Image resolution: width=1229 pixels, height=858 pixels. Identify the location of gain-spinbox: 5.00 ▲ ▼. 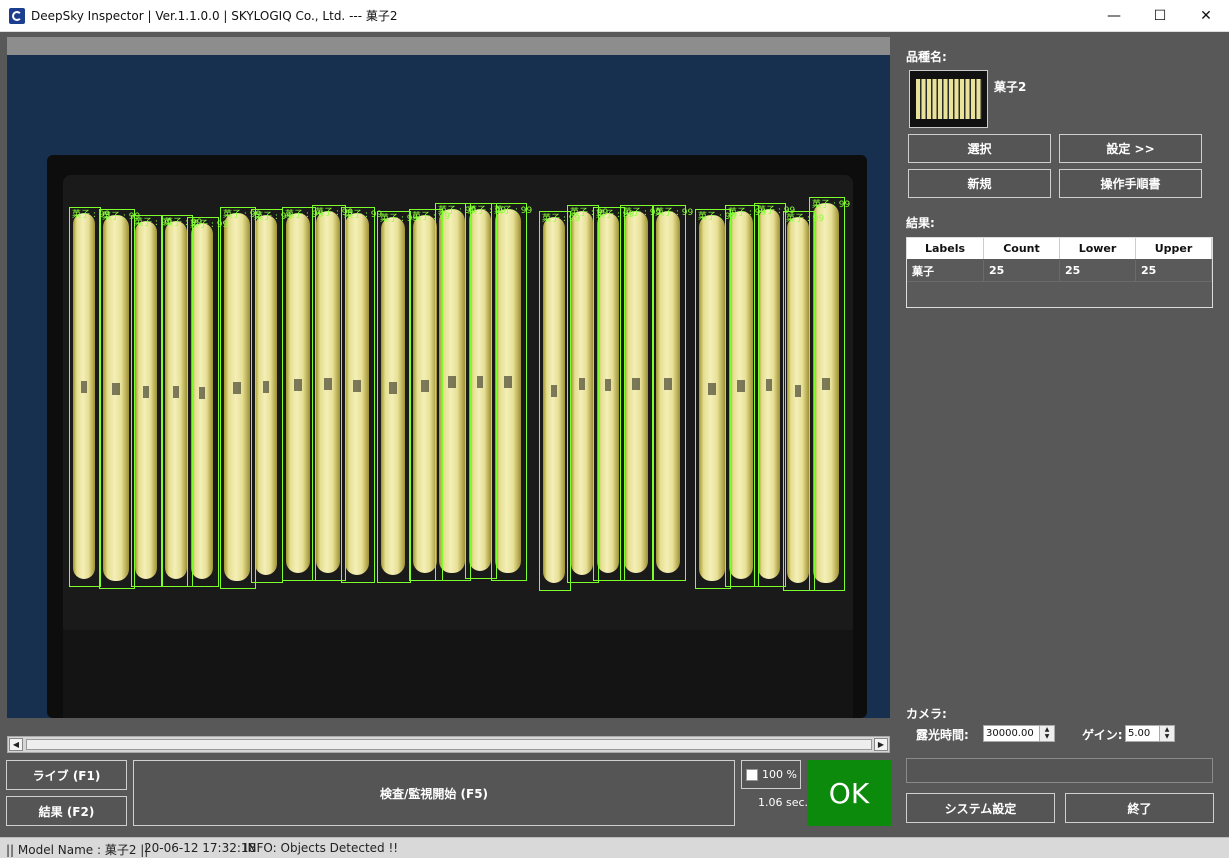
(1150, 733).